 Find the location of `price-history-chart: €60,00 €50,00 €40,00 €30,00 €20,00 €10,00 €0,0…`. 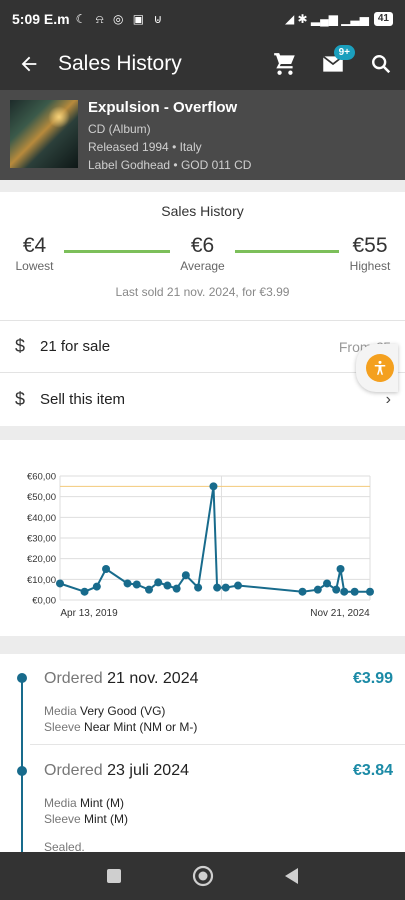

price-history-chart: €60,00 €50,00 €40,00 €30,00 €20,00 €10,00 €0,0… is located at coordinates (200, 545).